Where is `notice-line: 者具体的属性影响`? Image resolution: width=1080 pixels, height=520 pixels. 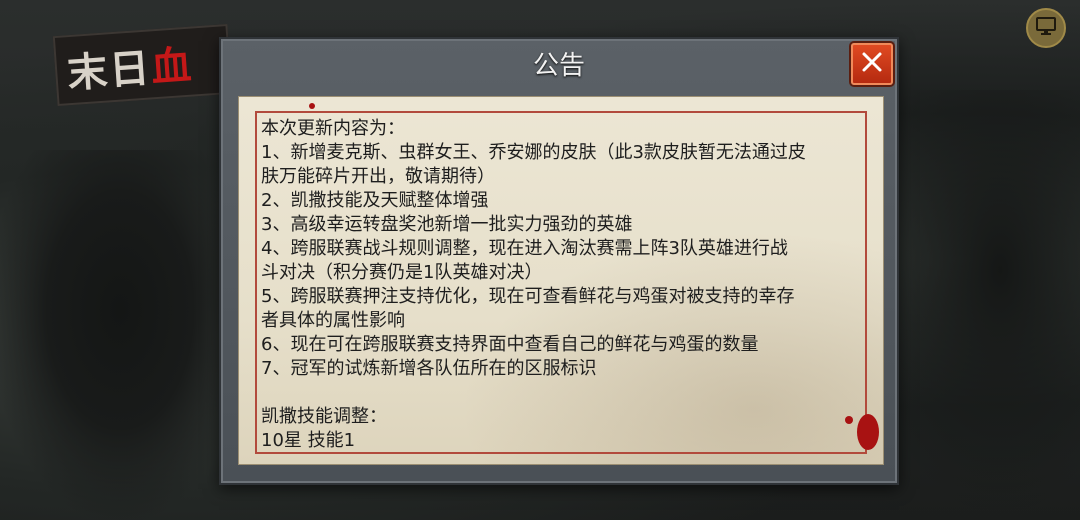 notice-line: 者具体的属性影响 is located at coordinates (333, 320).